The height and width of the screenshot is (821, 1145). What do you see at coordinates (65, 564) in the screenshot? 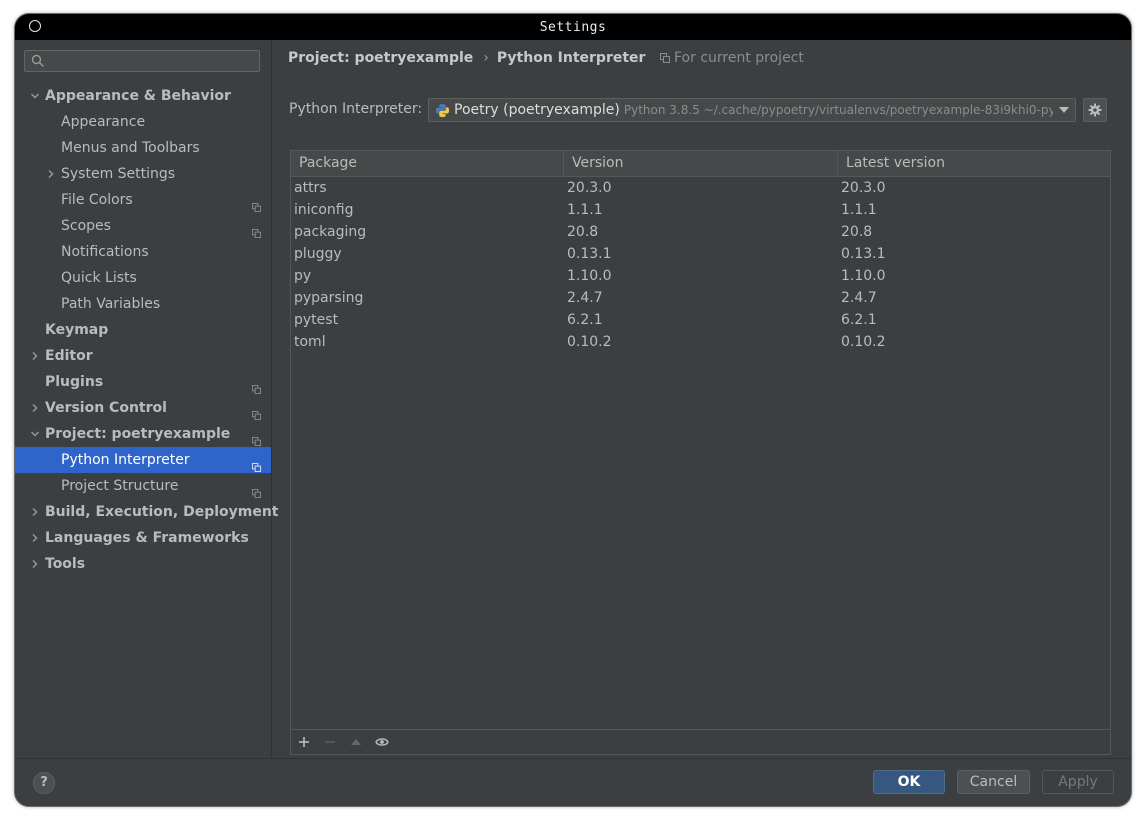
I see `sidebar-item-label: Tools` at bounding box center [65, 564].